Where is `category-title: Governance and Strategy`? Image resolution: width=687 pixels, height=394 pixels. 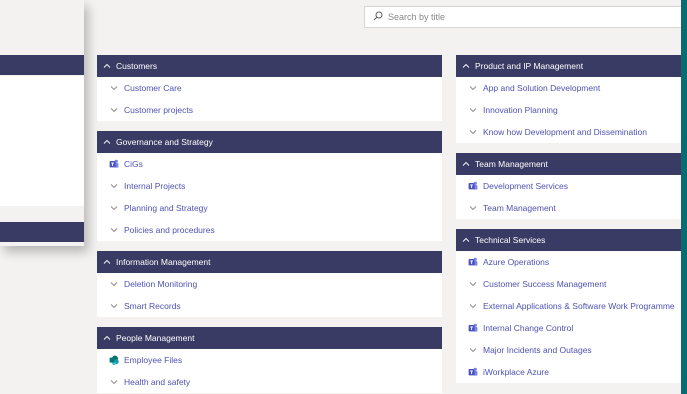 category-title: Governance and Strategy is located at coordinates (164, 142).